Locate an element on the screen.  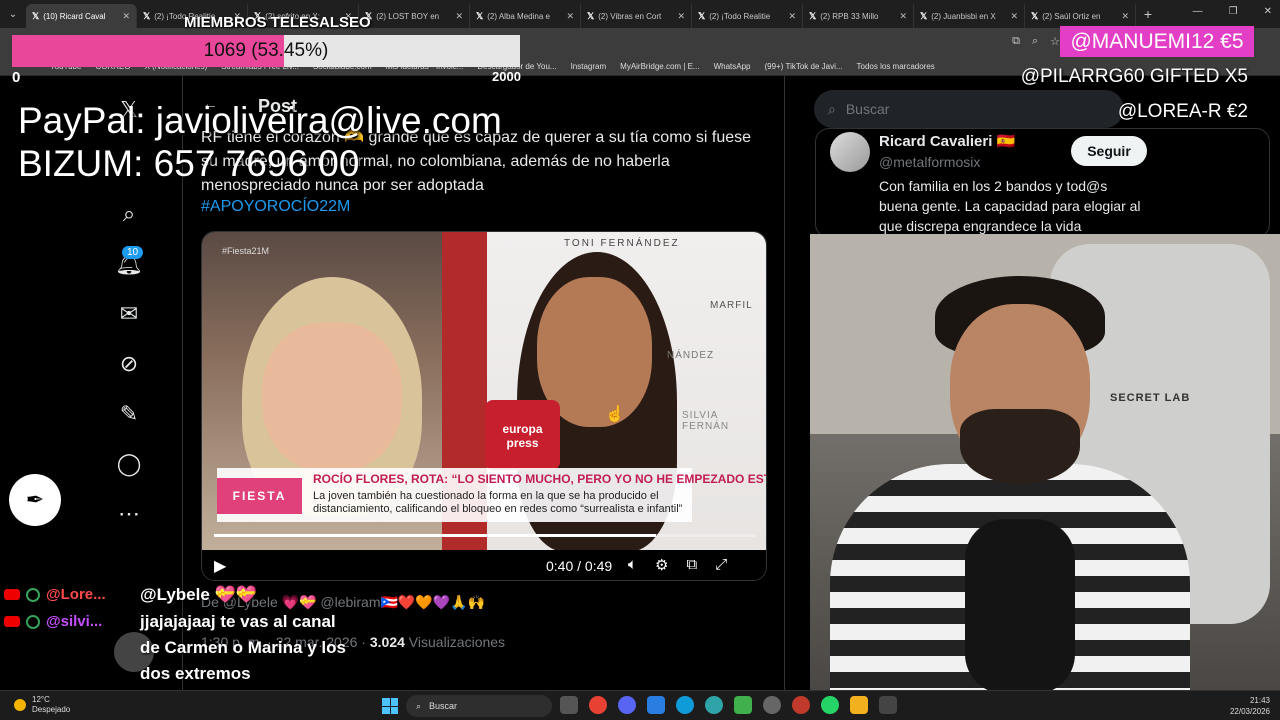
video-backdrop-brand: SILVIA FERNÁN is located at coordinates (706, 421).